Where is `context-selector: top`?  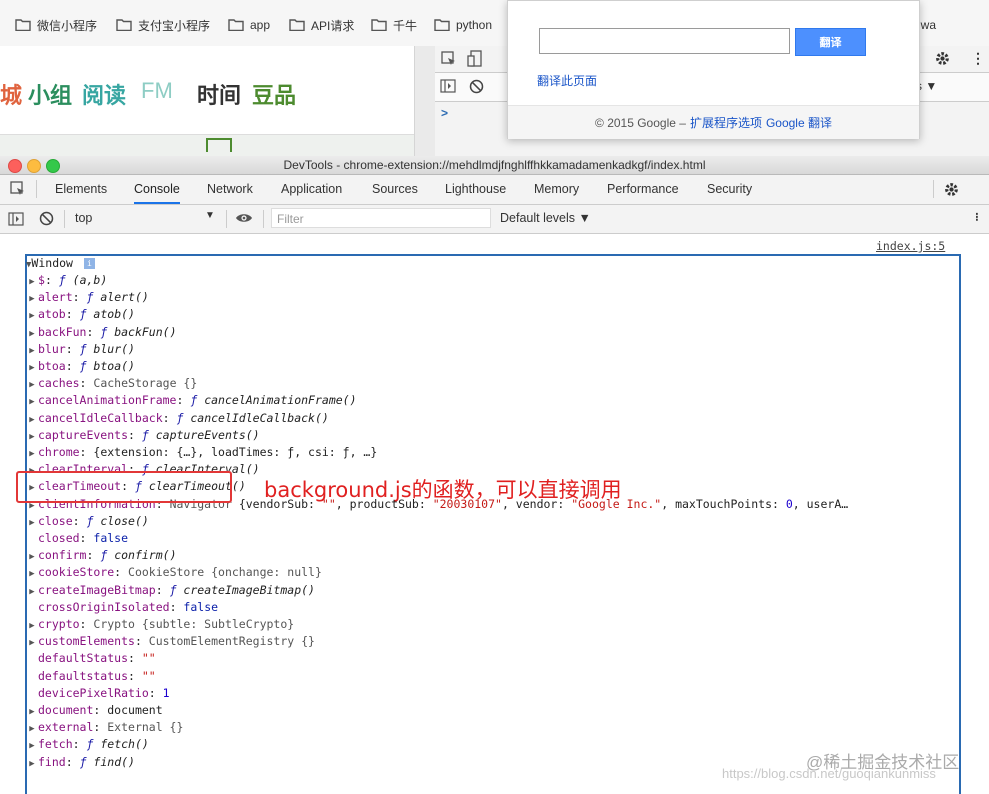 context-selector: top is located at coordinates (83, 218).